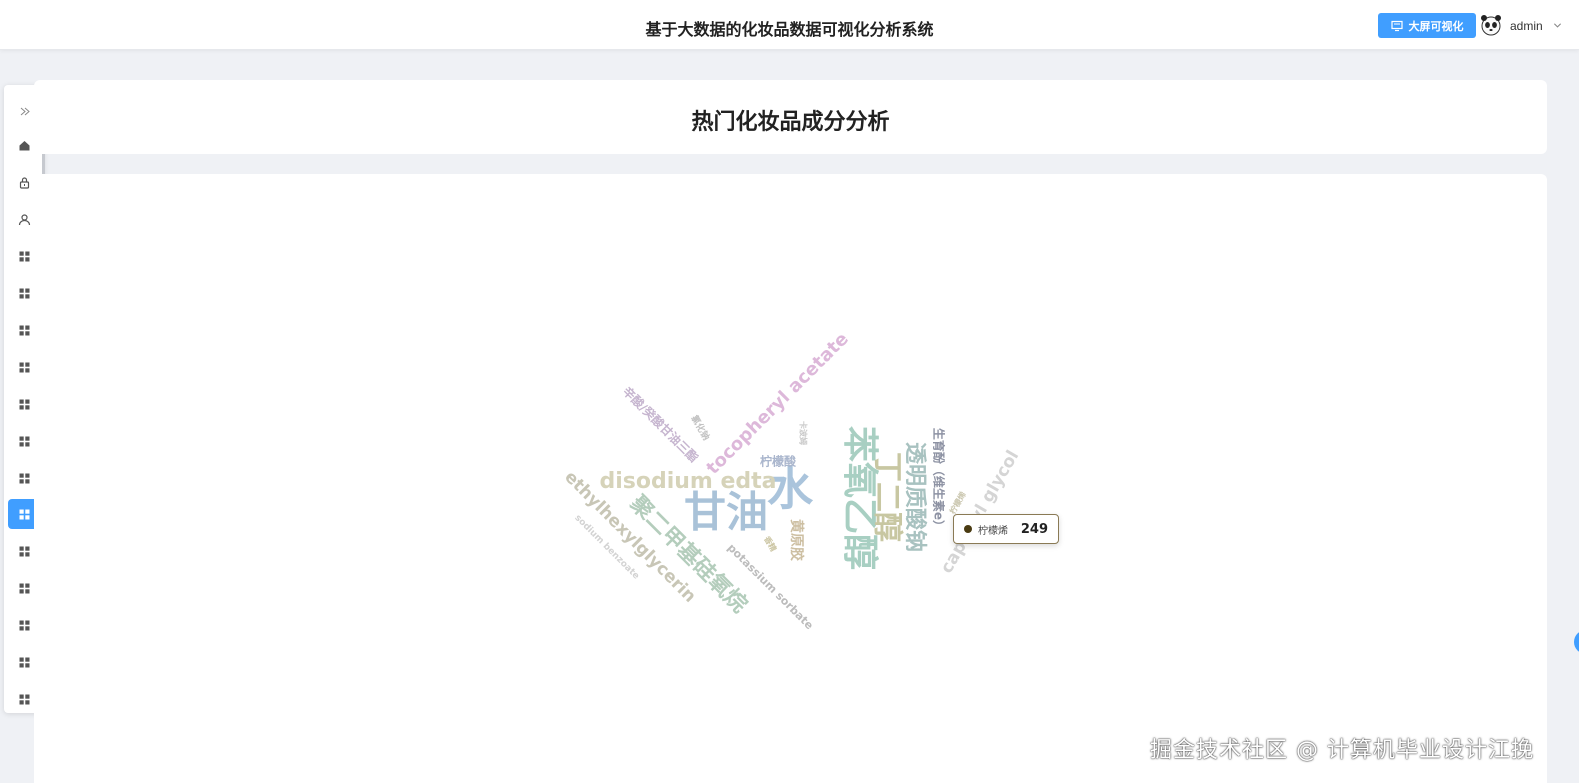  Describe the element at coordinates (700, 427) in the screenshot. I see `word-16: 氯化钠` at that location.